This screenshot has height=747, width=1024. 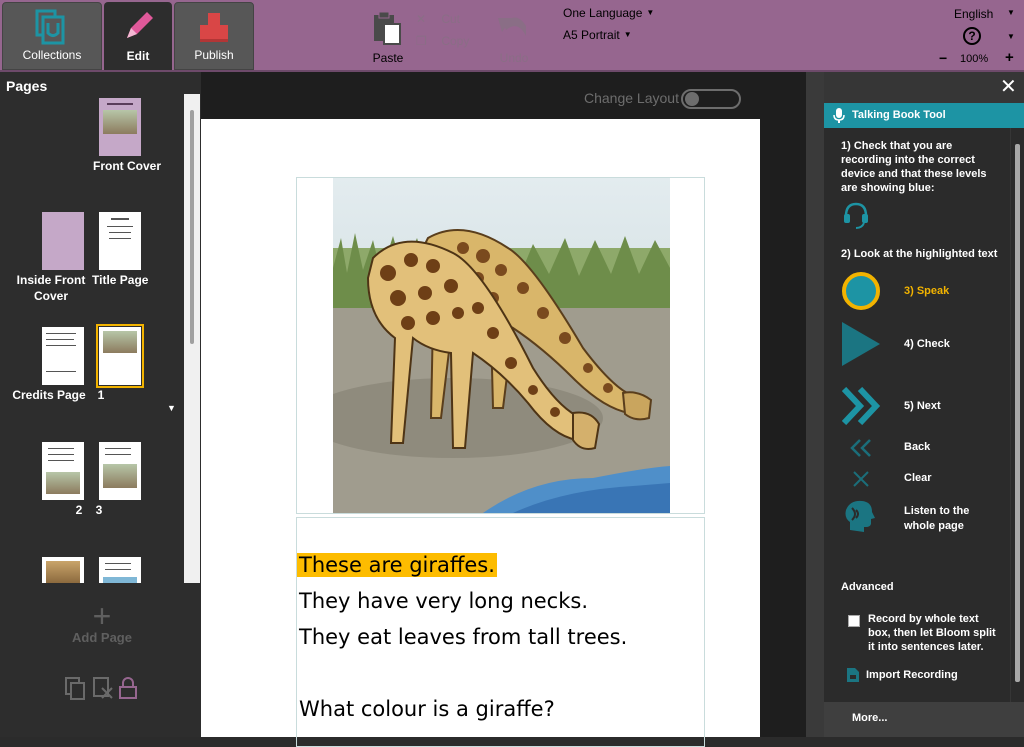 What do you see at coordinates (128, 688) in the screenshot?
I see `lock-icon` at bounding box center [128, 688].